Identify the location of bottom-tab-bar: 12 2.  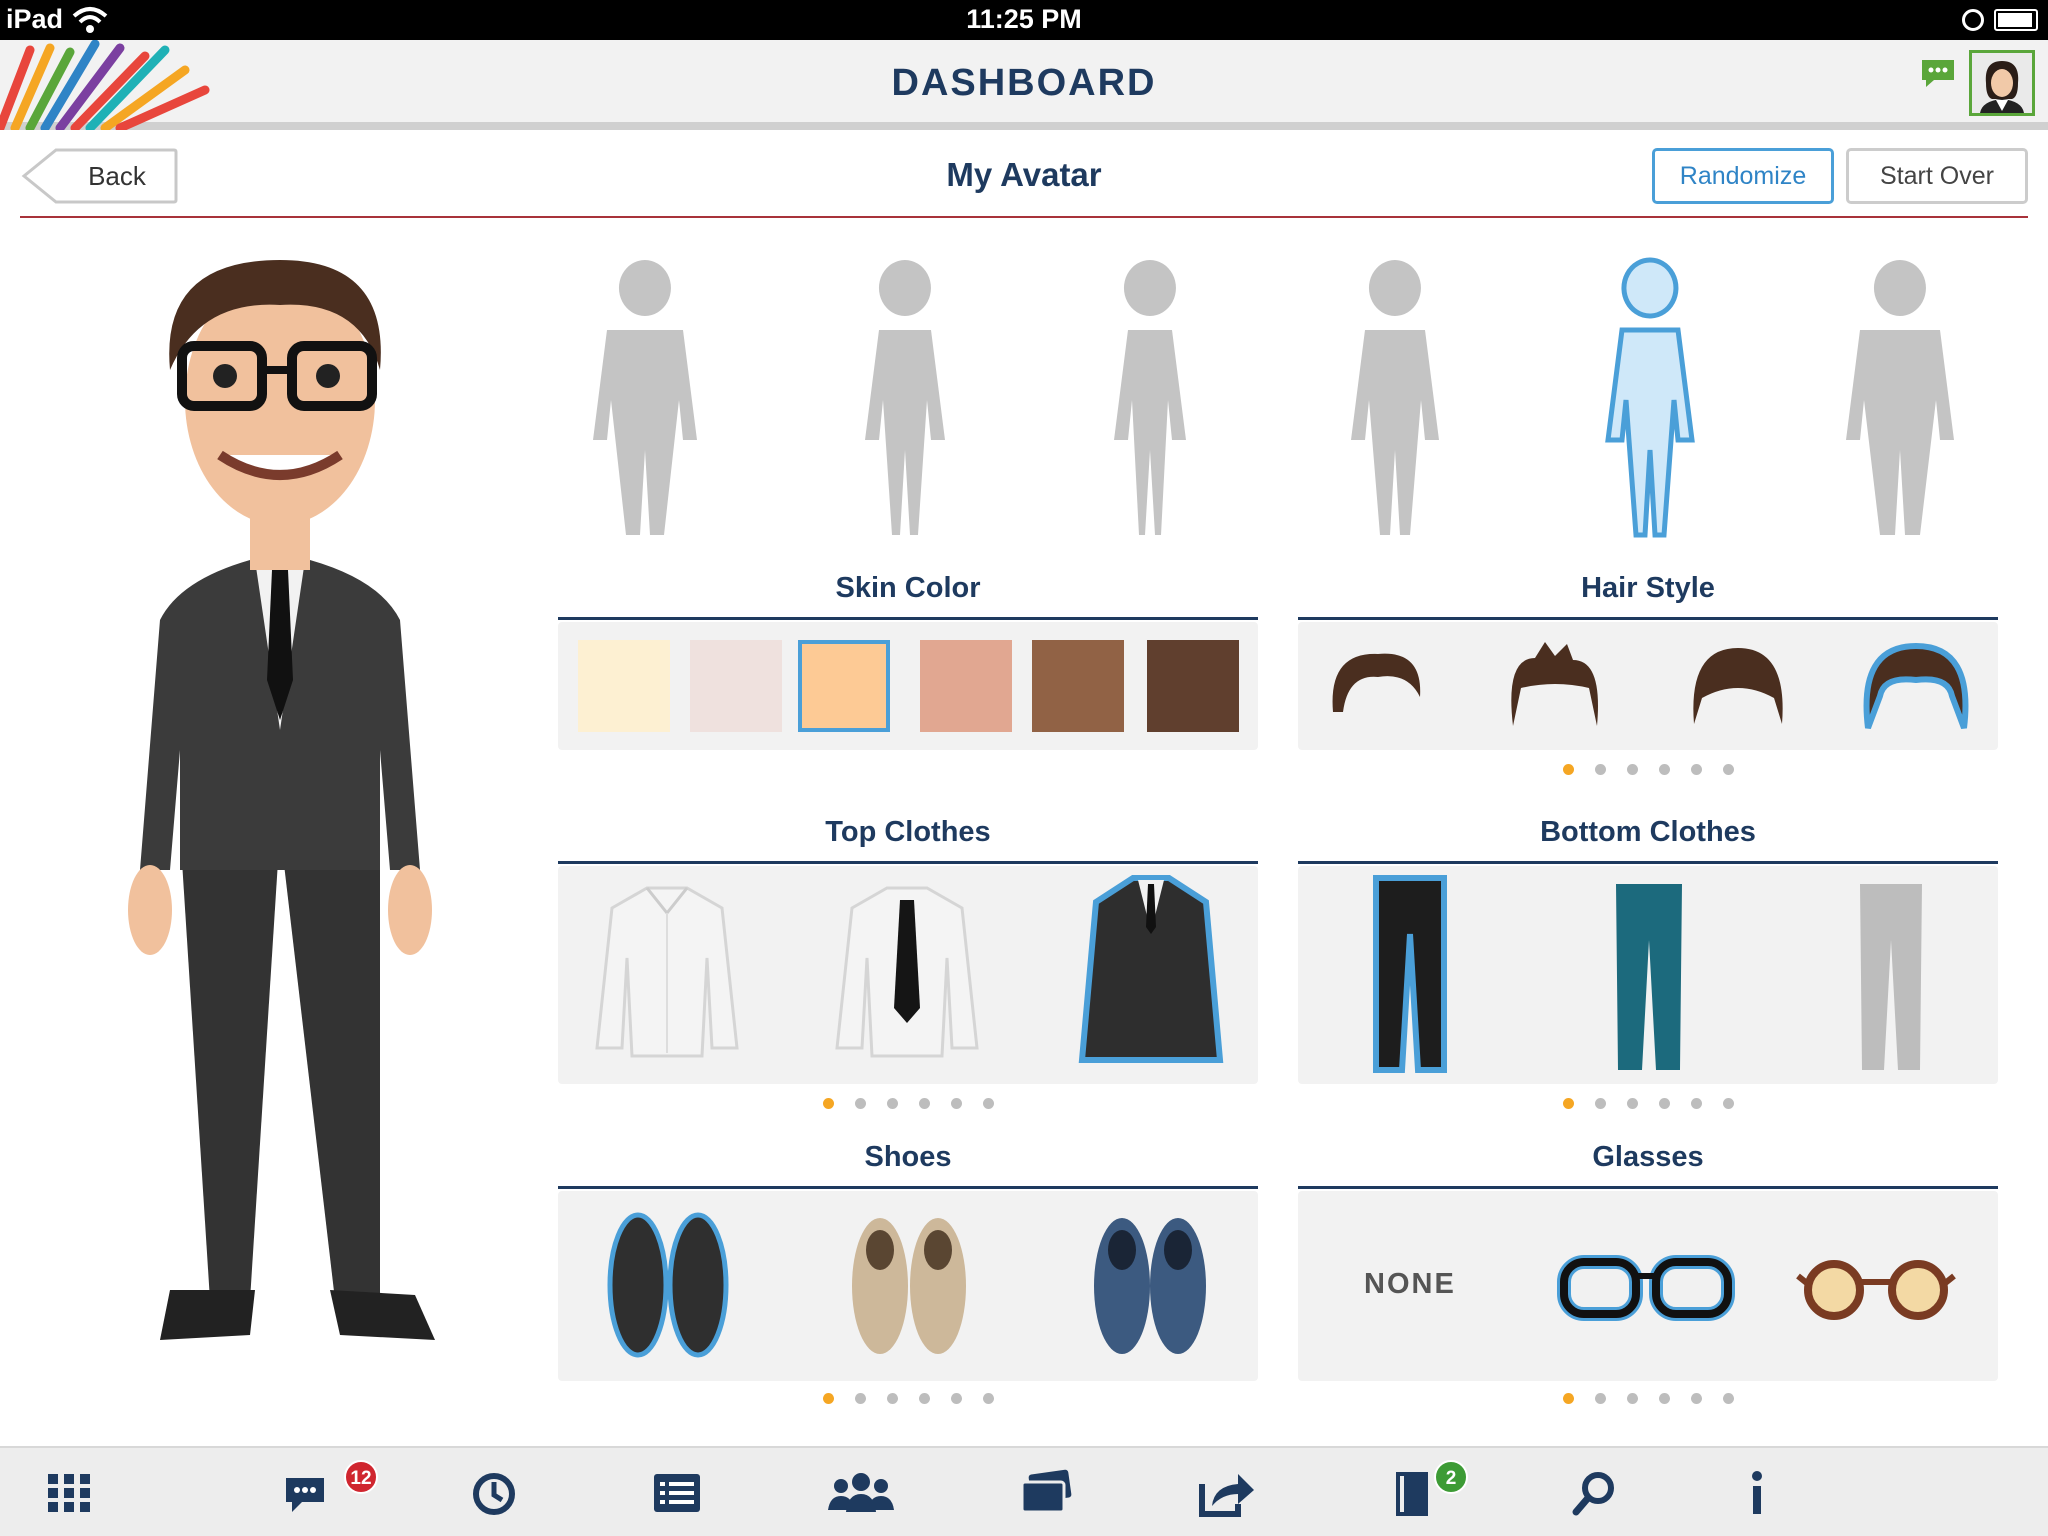
(1024, 1491).